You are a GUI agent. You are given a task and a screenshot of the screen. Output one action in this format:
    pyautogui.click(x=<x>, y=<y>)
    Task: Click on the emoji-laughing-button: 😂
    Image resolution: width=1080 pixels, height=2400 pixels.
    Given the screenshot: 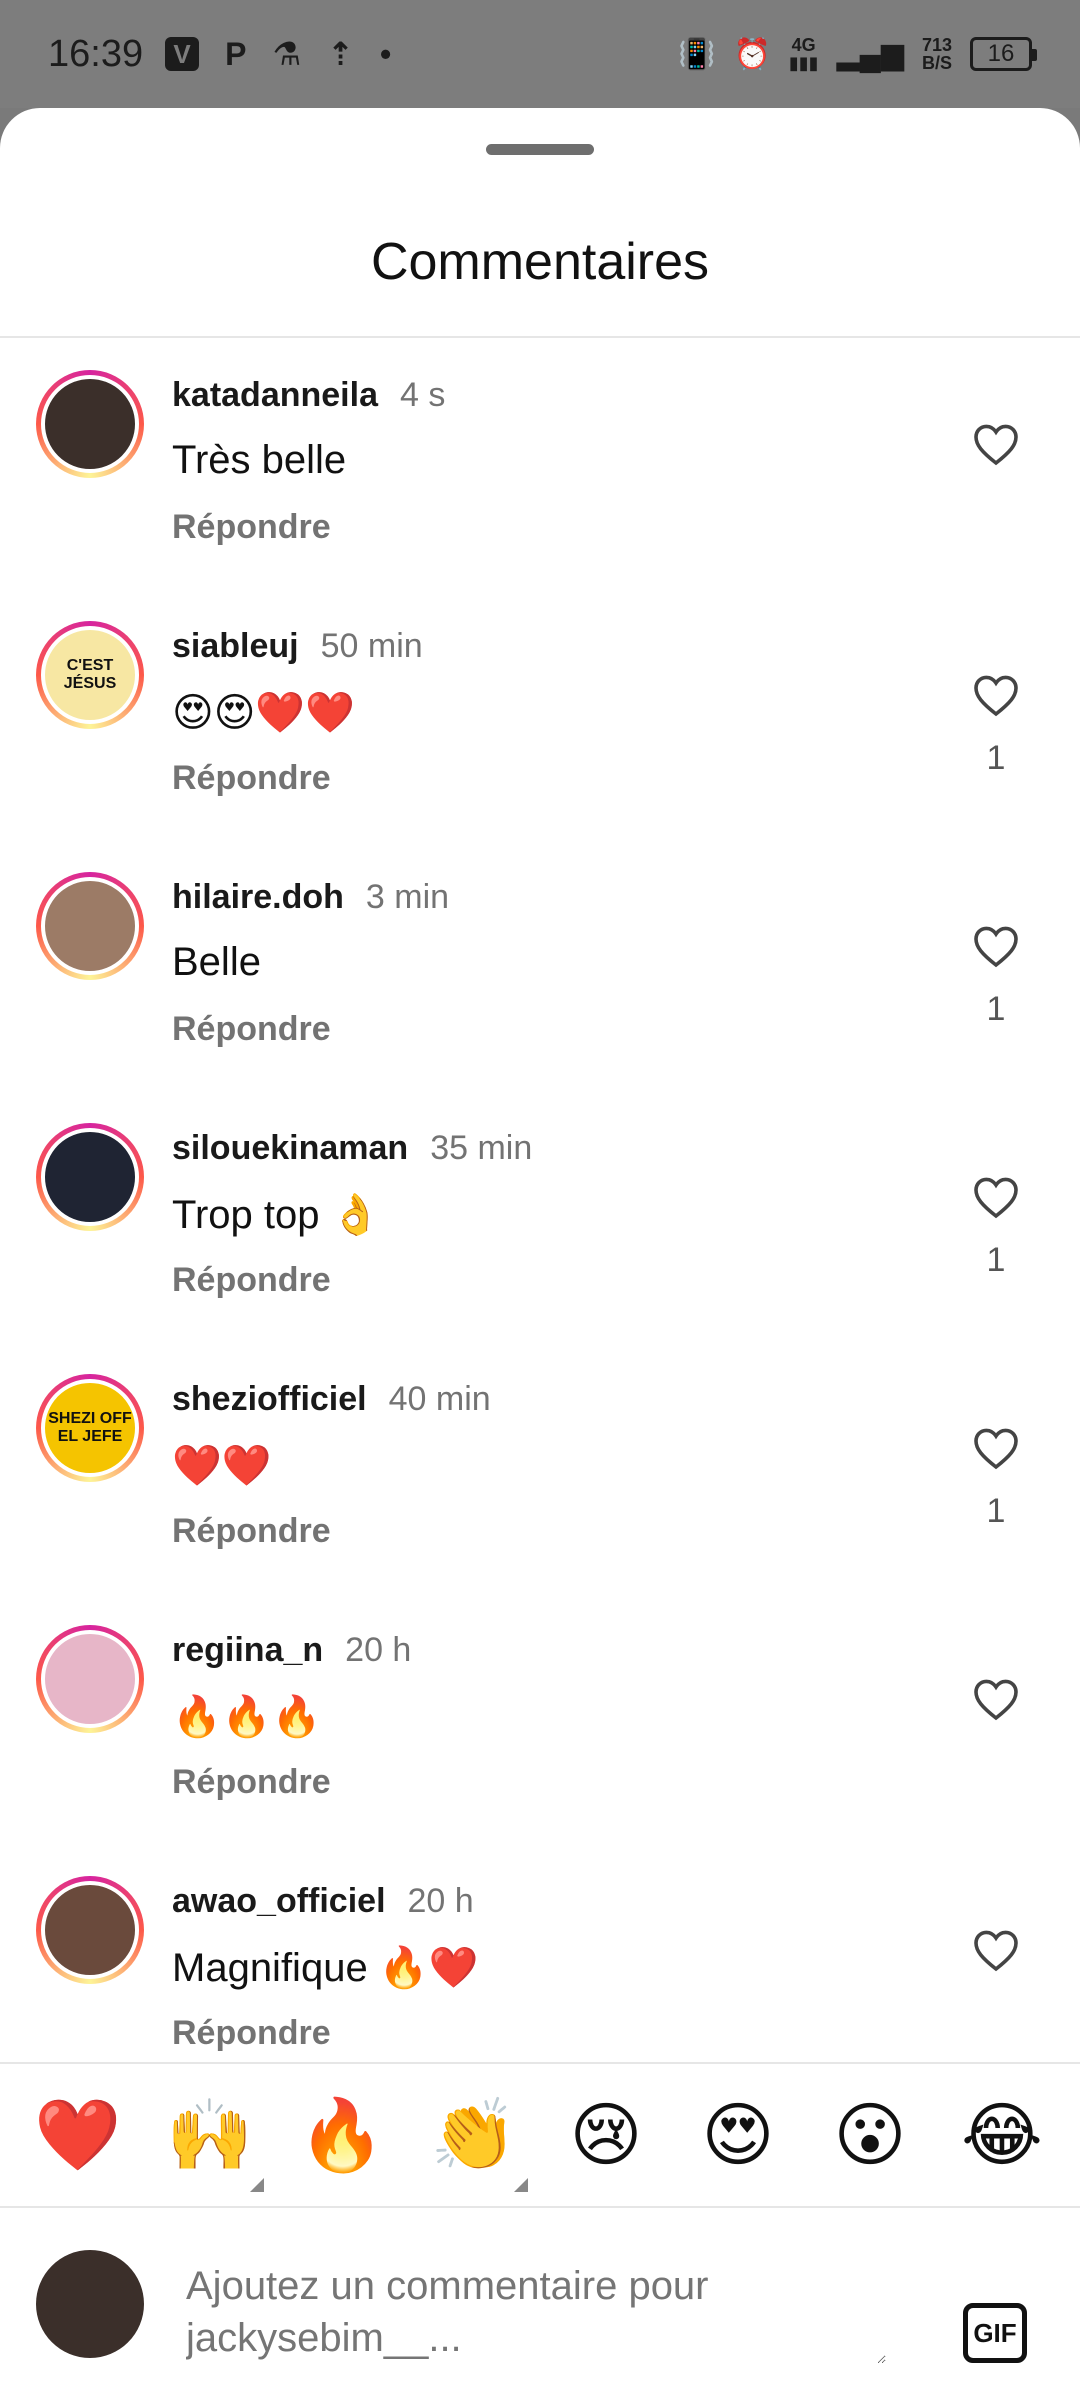 What is the action you would take?
    pyautogui.click(x=1002, y=2135)
    